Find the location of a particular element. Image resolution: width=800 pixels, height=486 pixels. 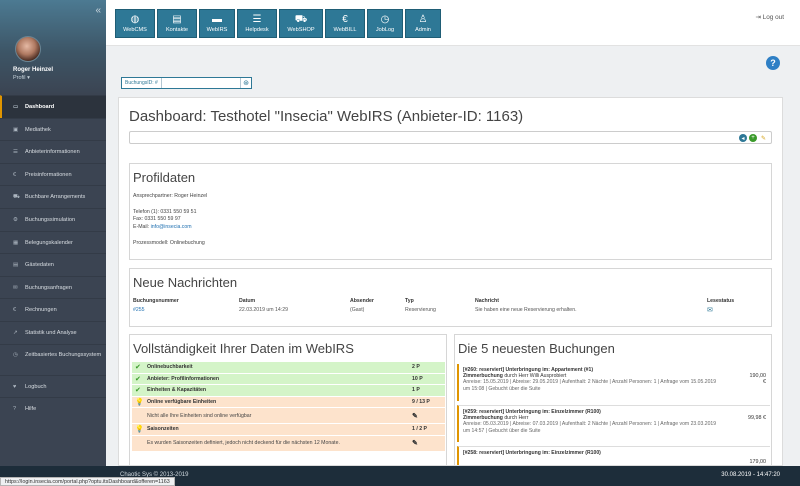

sidebar-item-hilfe: ? Hilfe is located at coordinates (53, 408).